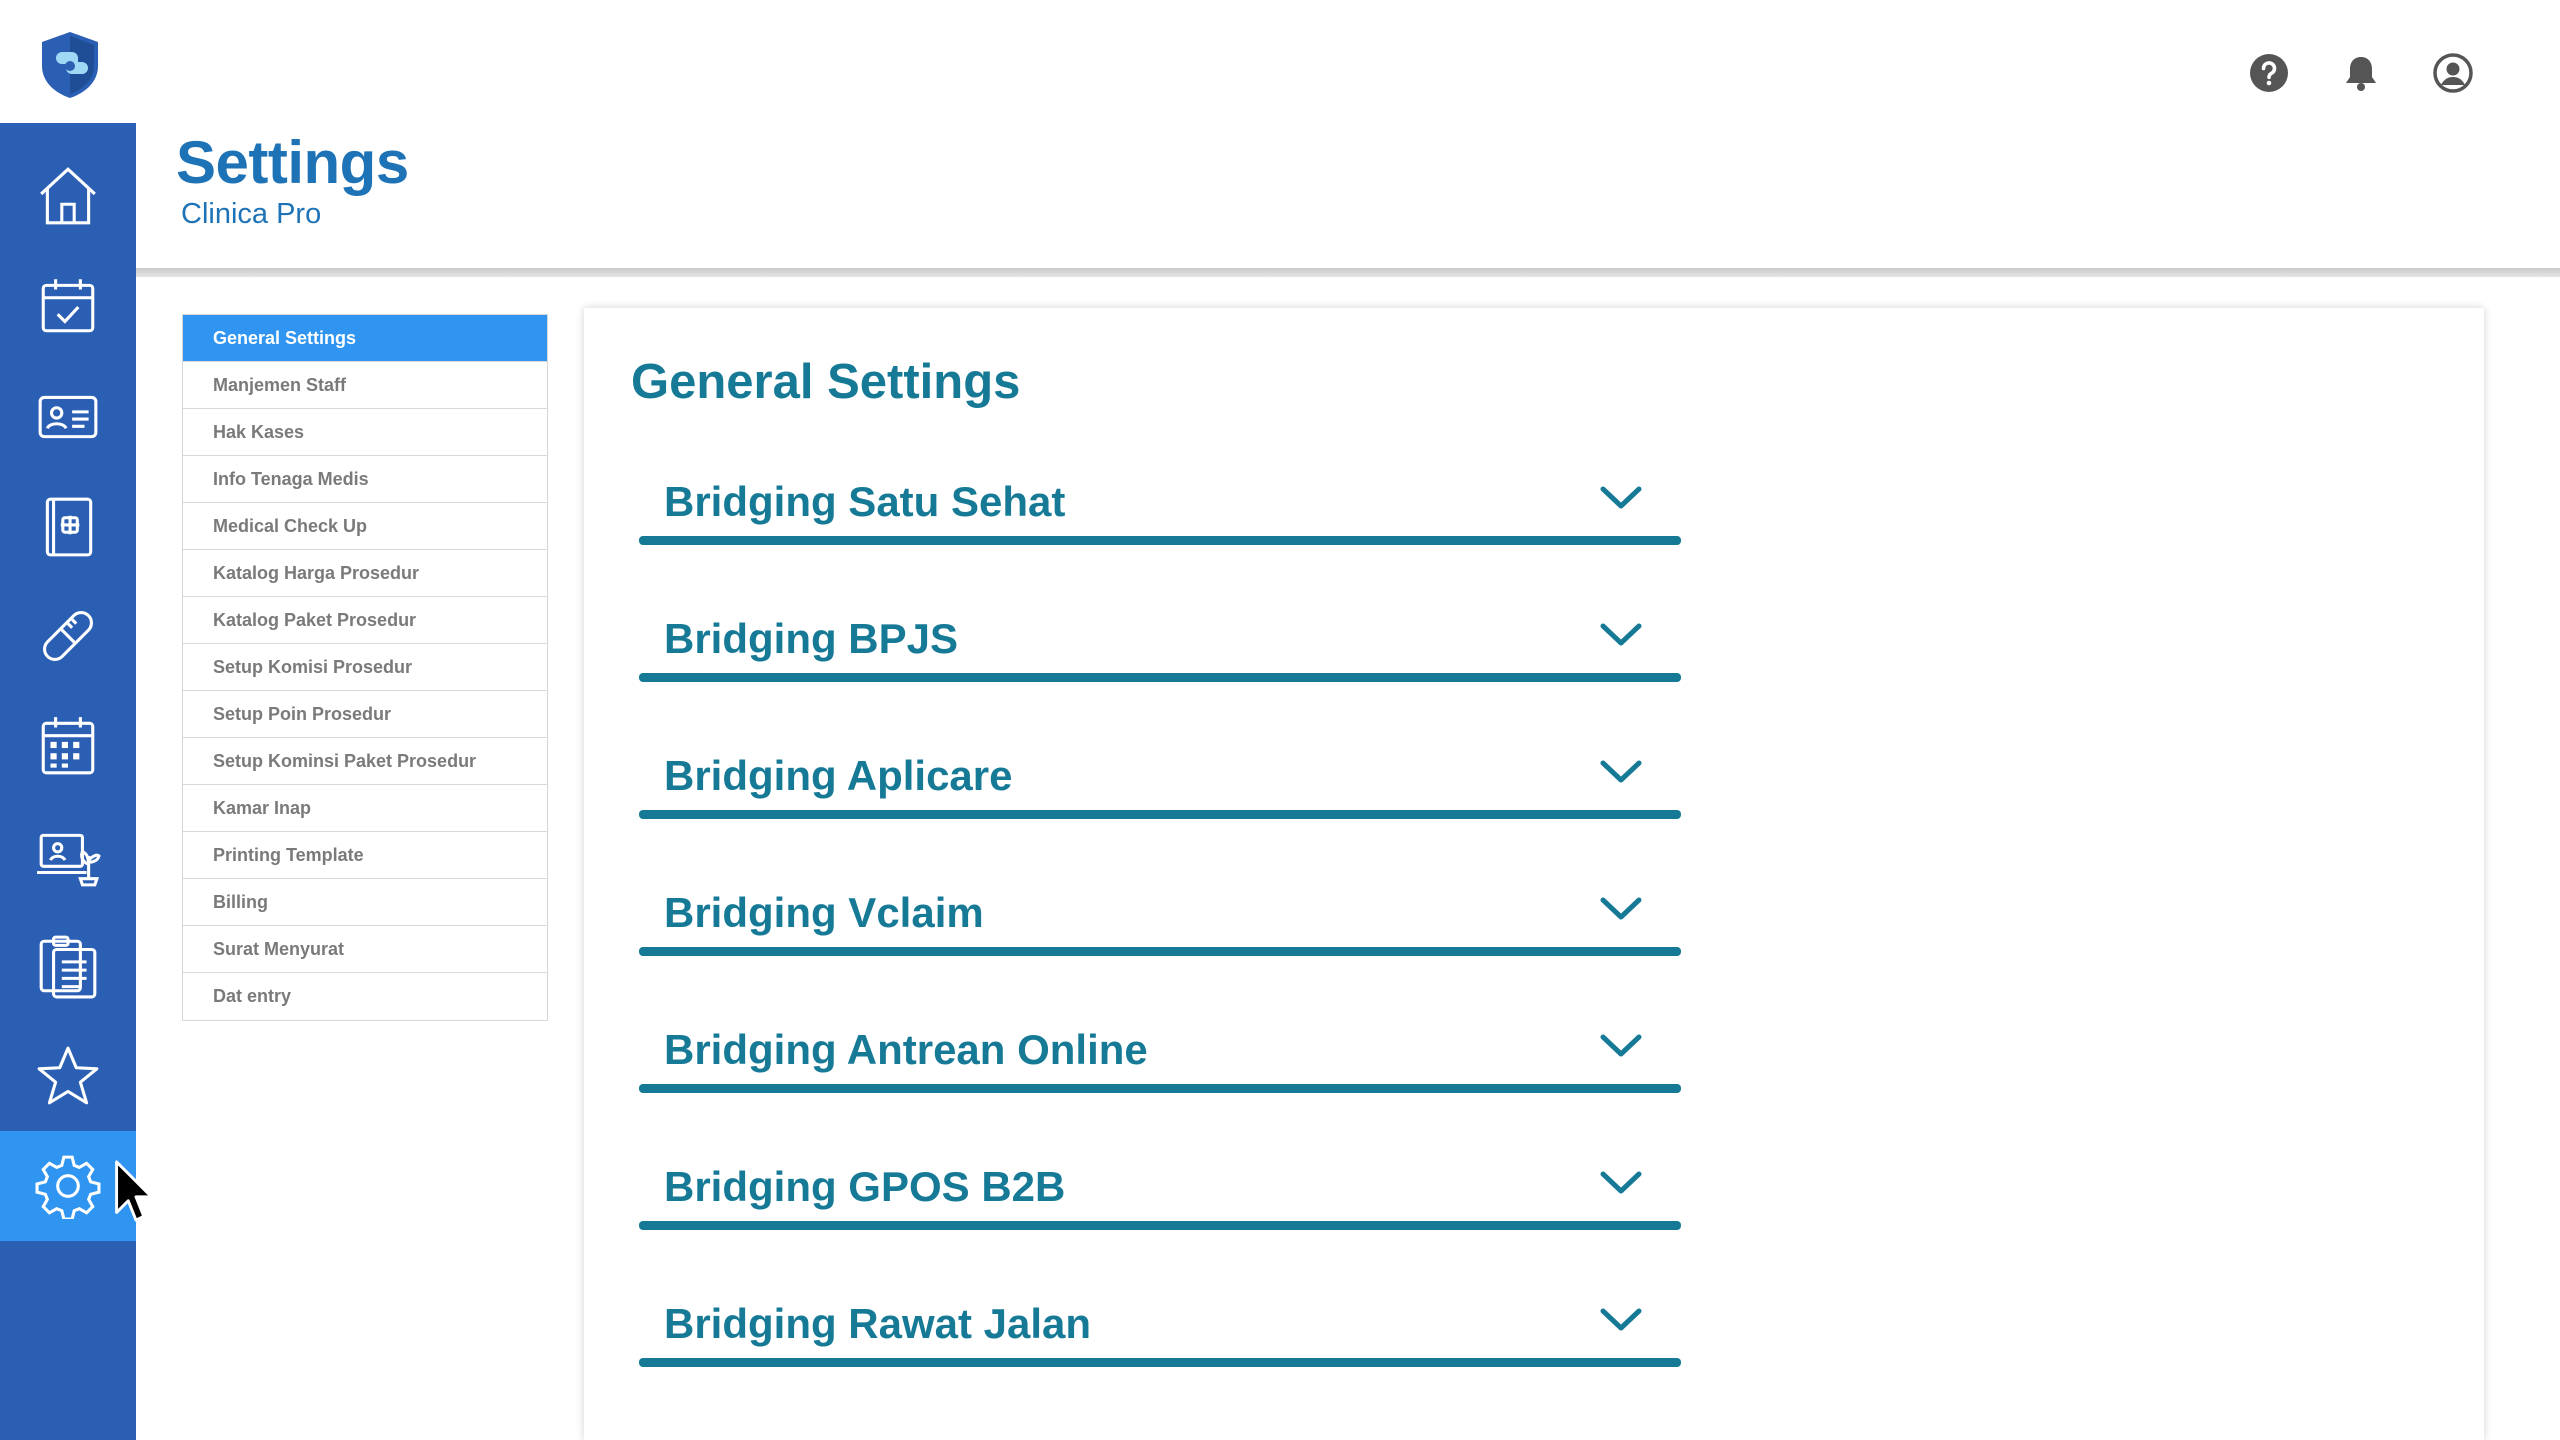 The width and height of the screenshot is (2560, 1440). Describe the element at coordinates (2453, 73) in the screenshot. I see `user-account-icon` at that location.